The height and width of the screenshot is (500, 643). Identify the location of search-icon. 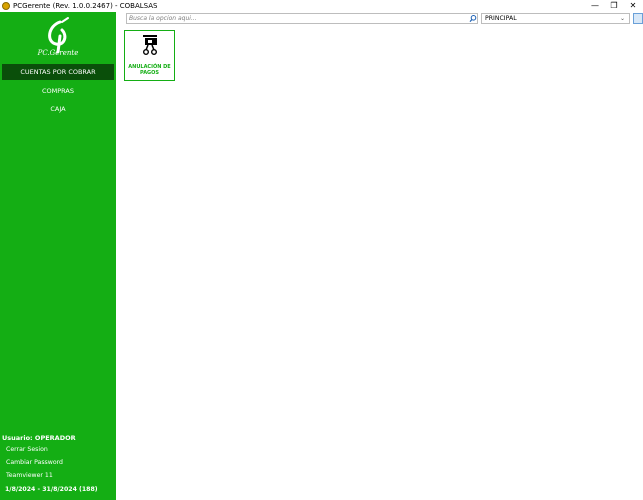
(473, 18).